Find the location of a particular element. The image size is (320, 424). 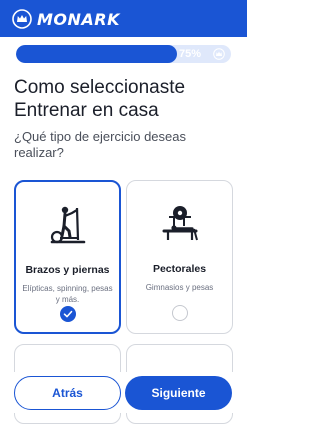

next-button: Siguiente is located at coordinates (178, 393).